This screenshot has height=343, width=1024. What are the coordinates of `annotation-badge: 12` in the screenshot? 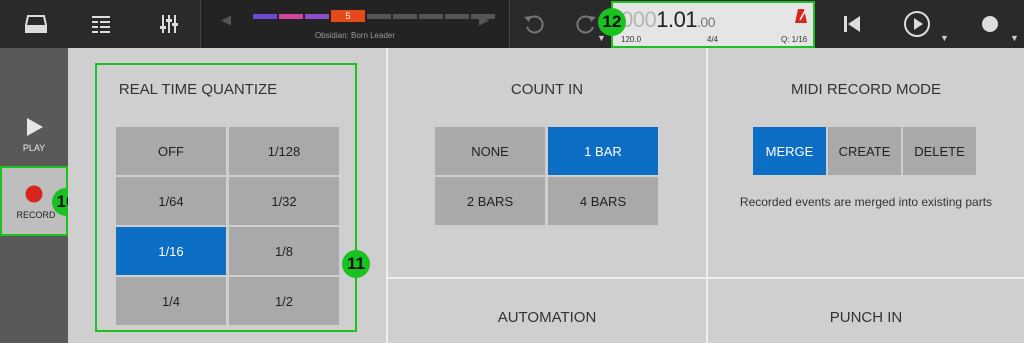 It's located at (612, 22).